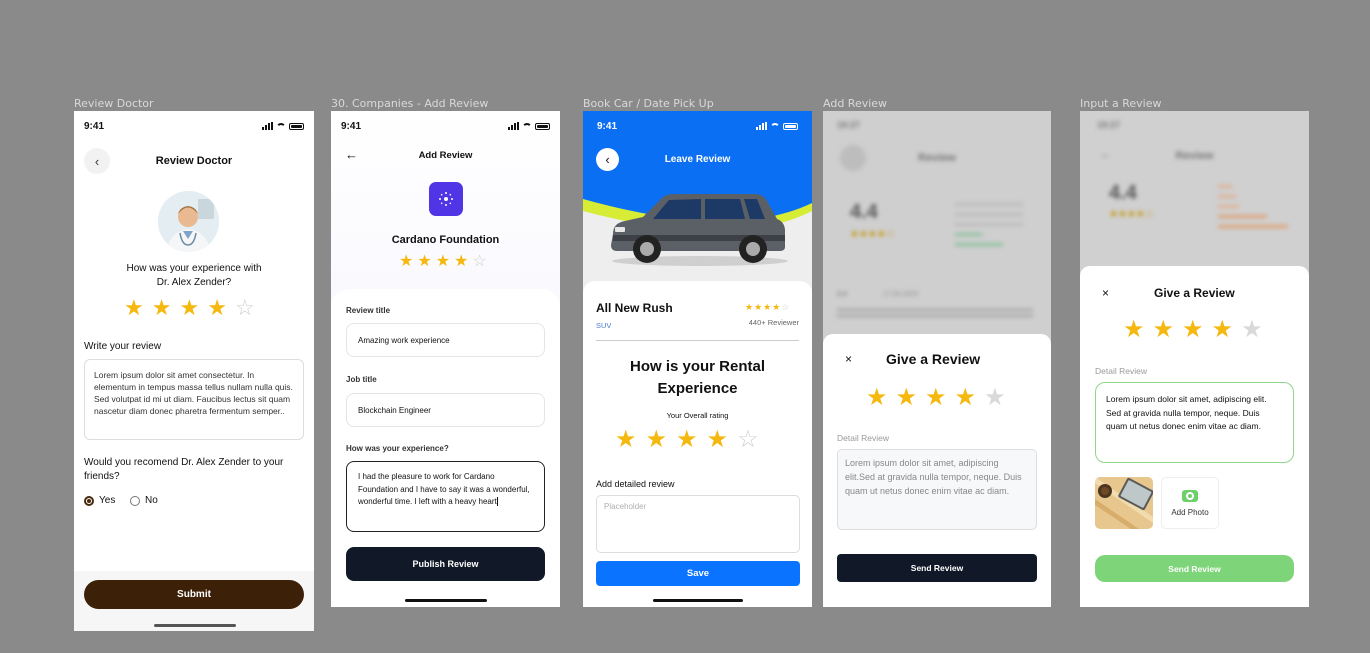 The height and width of the screenshot is (653, 1370). Describe the element at coordinates (1131, 214) in the screenshot. I see `bg-stars: ★★★★☆` at that location.